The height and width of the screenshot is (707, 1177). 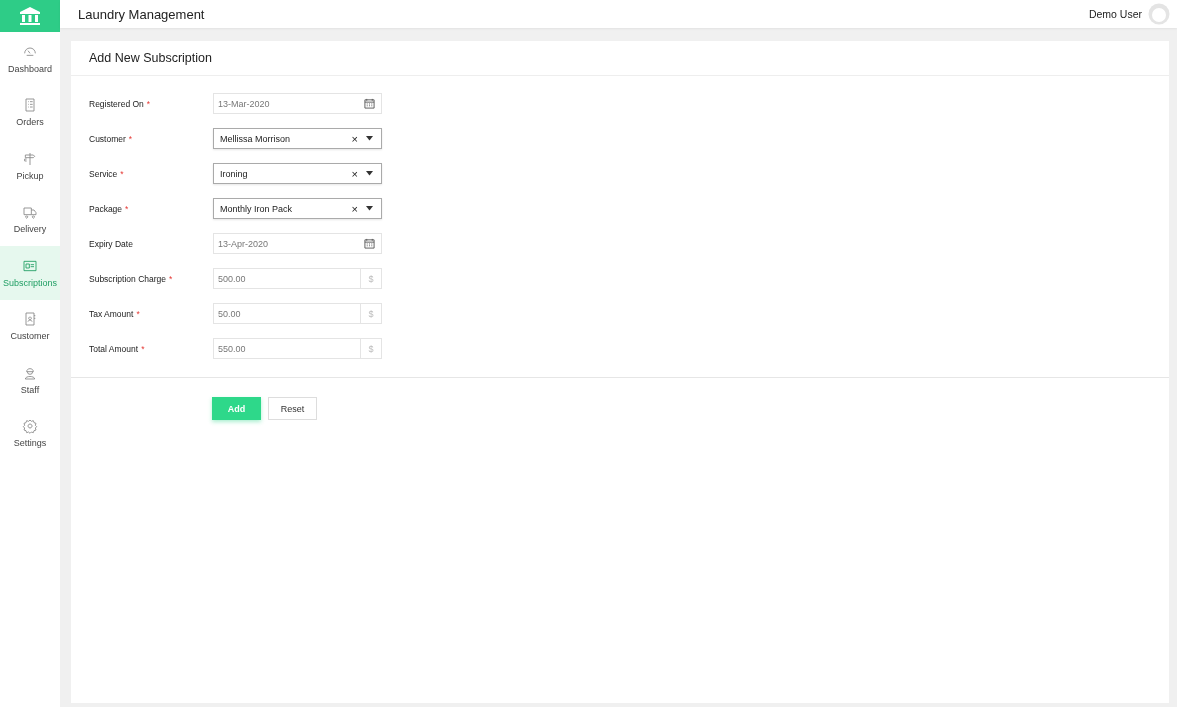 I want to click on logo-tile, so click(x=30, y=16).